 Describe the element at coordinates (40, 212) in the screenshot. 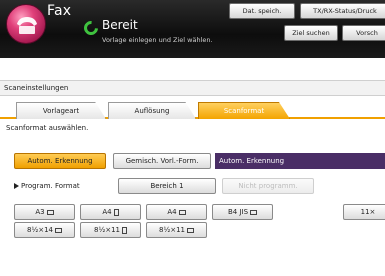

I see `size-label: A3` at that location.